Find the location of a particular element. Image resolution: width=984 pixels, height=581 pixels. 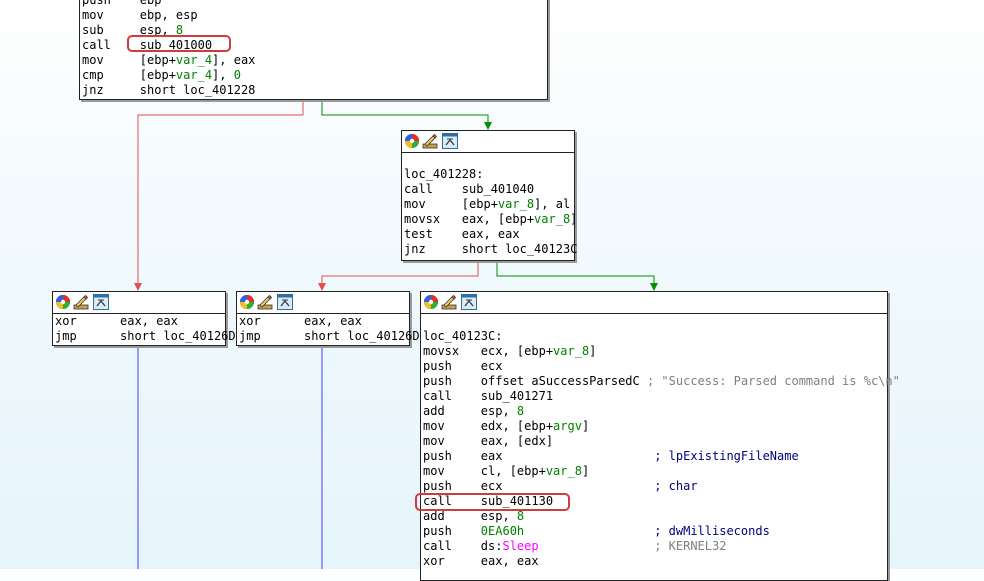

asm-line: mov eax, [edx] is located at coordinates (654, 441).